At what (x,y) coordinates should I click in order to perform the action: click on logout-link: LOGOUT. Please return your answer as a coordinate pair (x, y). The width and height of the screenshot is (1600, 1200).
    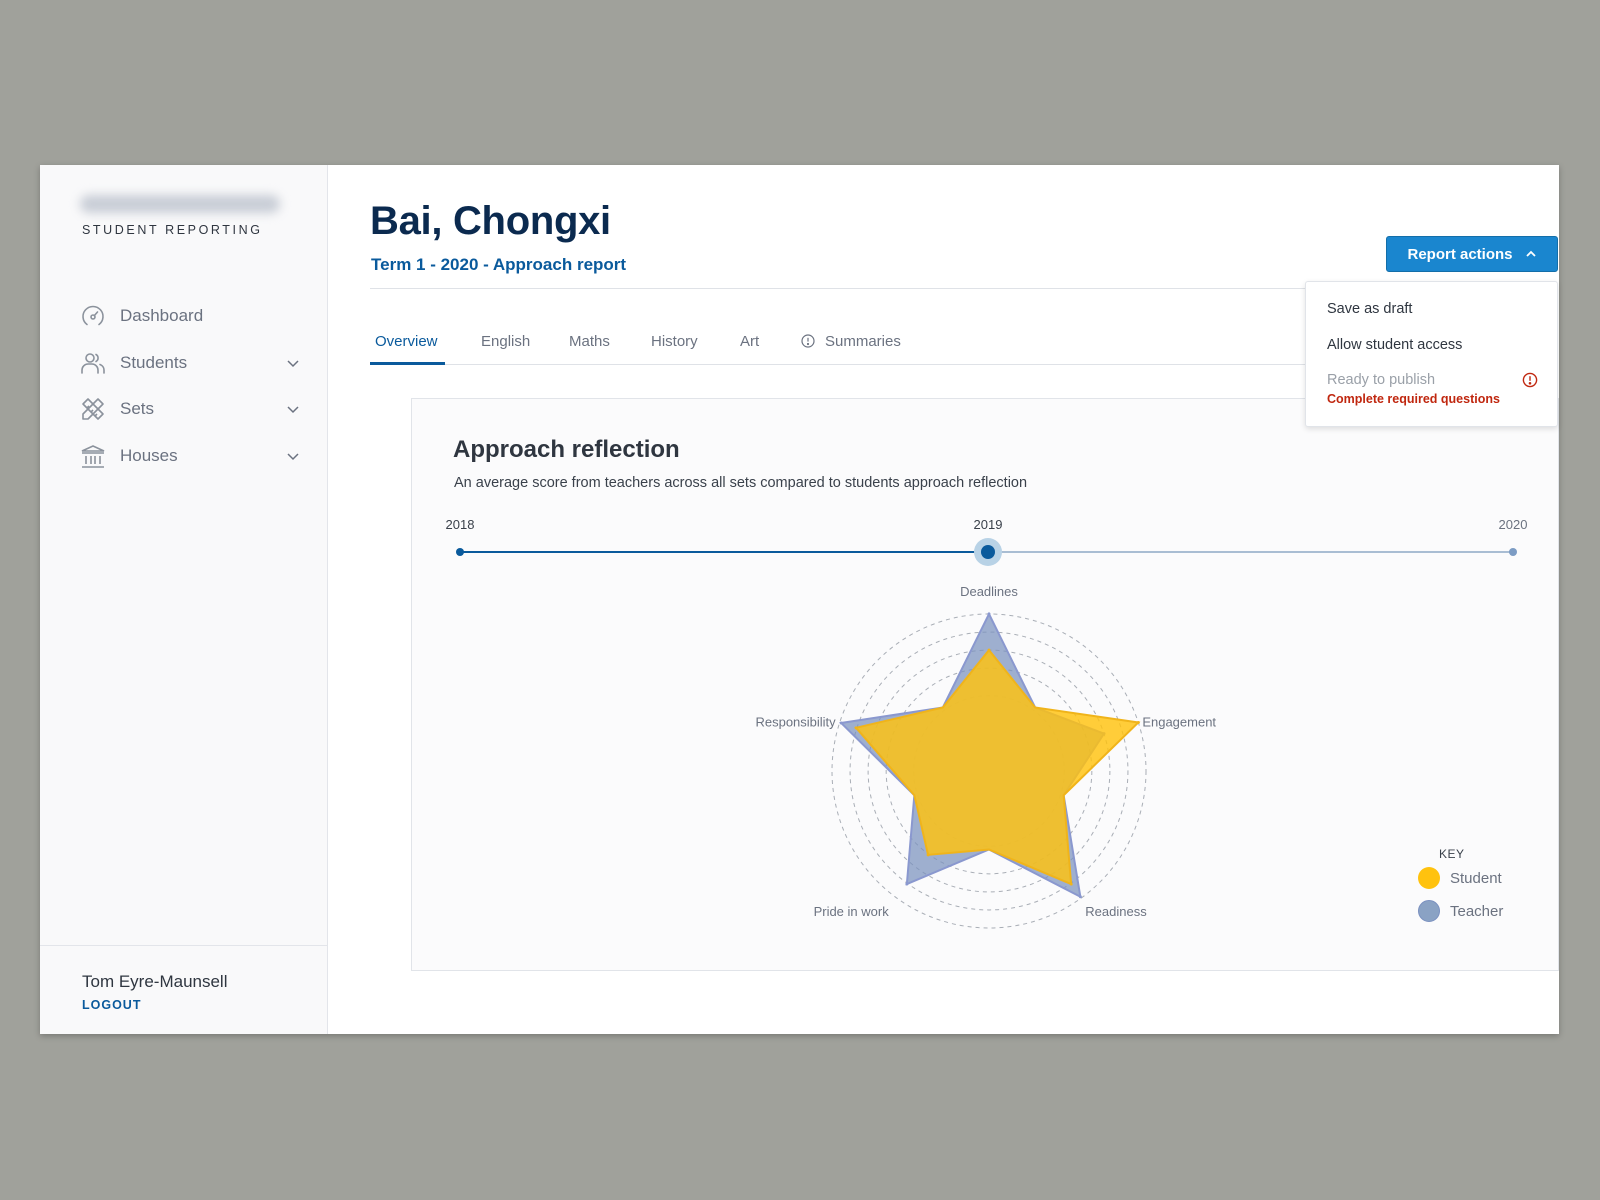
    Looking at the image, I should click on (111, 1005).